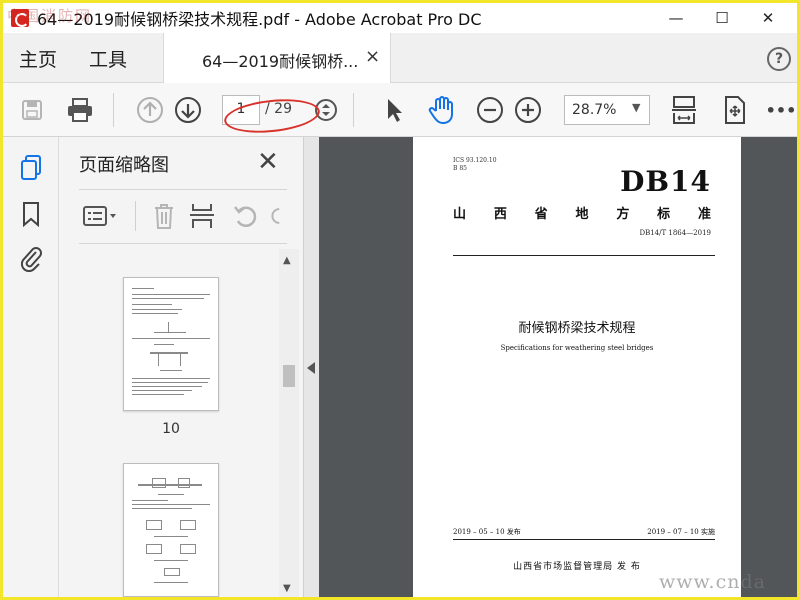 This screenshot has height=600, width=800. Describe the element at coordinates (171, 429) in the screenshot. I see `thumbnail-page-number: 10` at that location.